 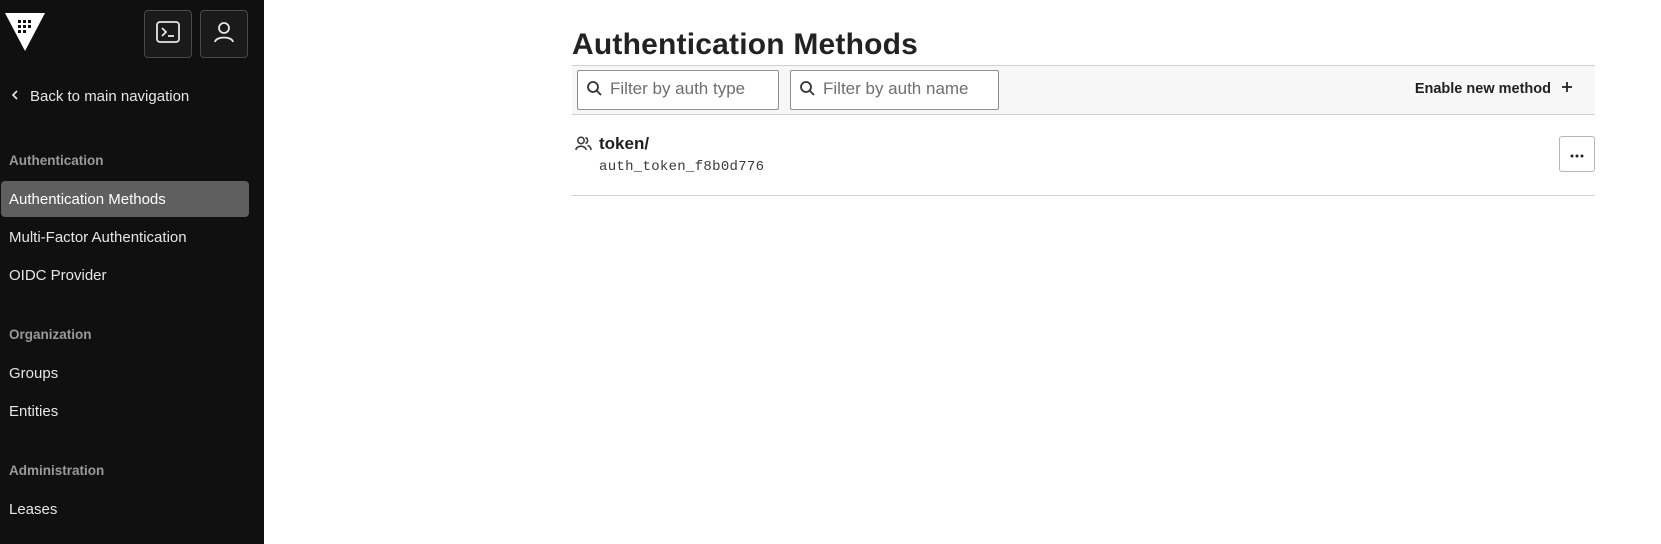 I want to click on filter-auth-type, so click(x=678, y=90).